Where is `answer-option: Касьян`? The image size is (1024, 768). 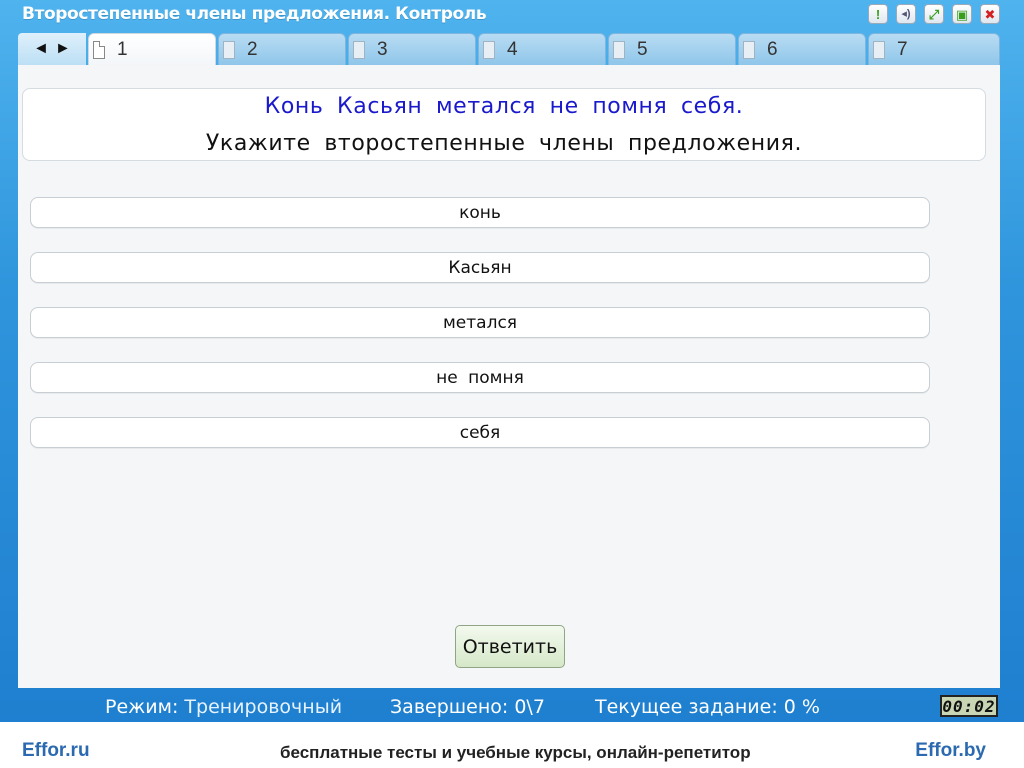
answer-option: Касьян is located at coordinates (480, 267).